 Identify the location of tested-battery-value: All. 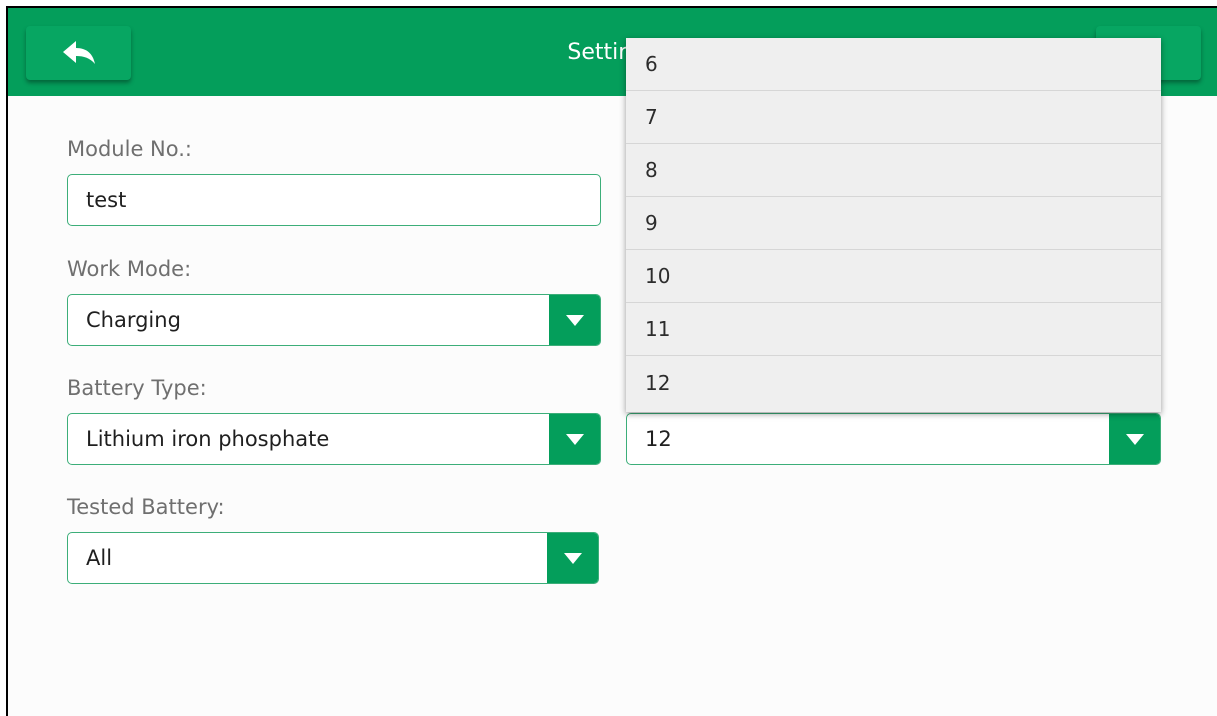
(99, 558).